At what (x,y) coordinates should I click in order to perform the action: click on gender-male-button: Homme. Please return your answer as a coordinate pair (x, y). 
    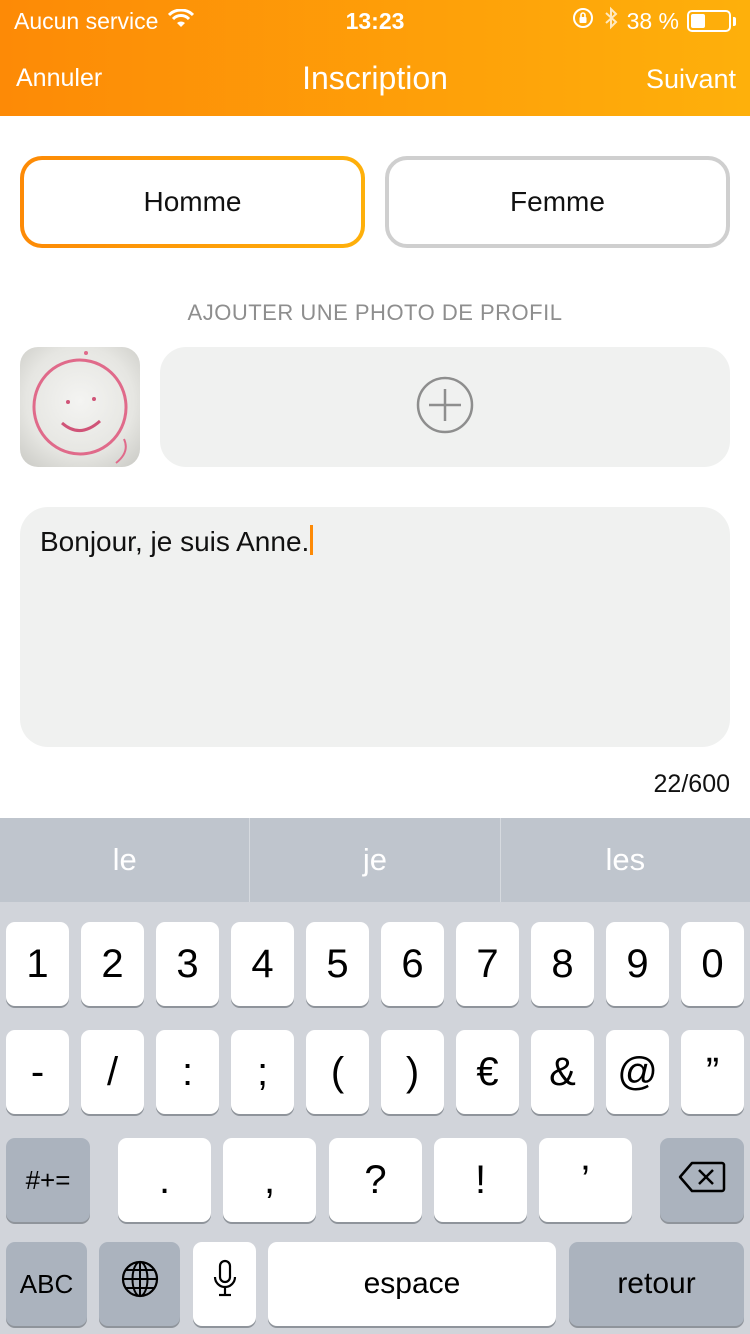
    Looking at the image, I should click on (192, 202).